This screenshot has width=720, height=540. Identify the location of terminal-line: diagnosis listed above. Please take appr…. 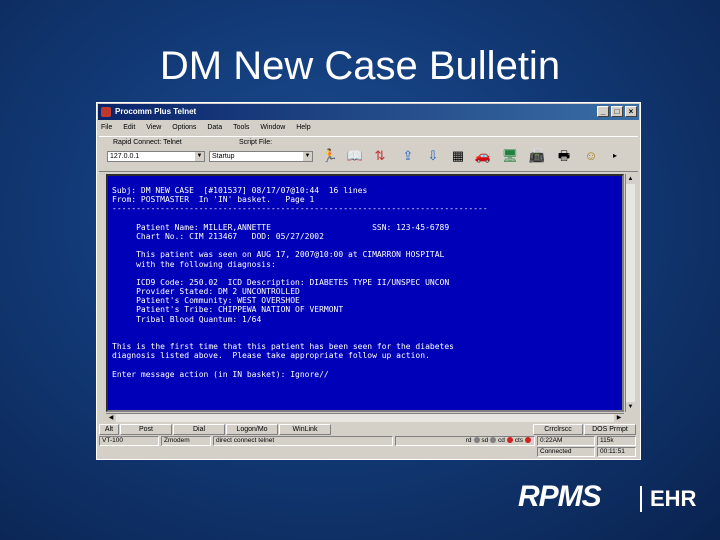
(271, 356).